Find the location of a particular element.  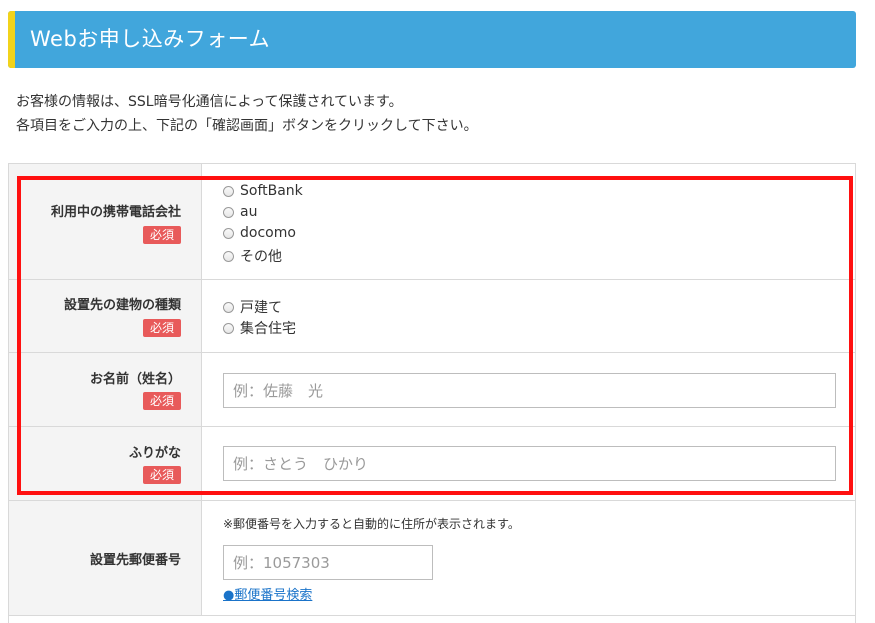

postal-label: 設置先郵便番号 is located at coordinates (135, 560).